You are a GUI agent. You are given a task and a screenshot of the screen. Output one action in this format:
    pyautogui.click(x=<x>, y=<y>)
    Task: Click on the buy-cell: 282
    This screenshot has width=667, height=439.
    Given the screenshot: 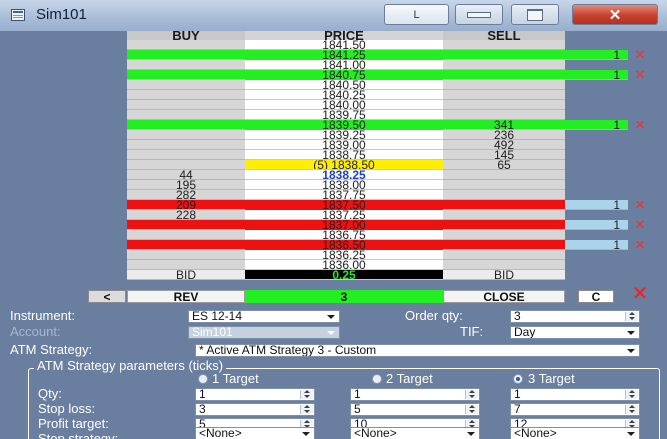 What is the action you would take?
    pyautogui.click(x=186, y=195)
    